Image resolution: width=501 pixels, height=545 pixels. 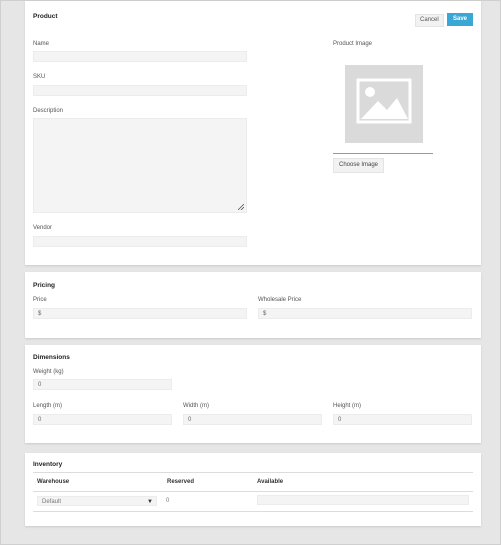 What do you see at coordinates (347, 406) in the screenshot?
I see `height-label: Height (m)` at bounding box center [347, 406].